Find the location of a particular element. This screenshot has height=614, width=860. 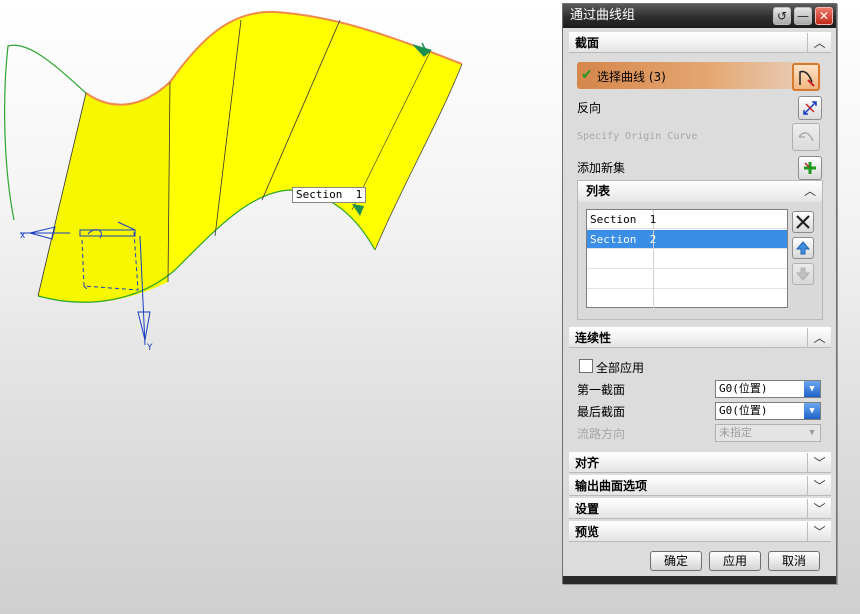

last-section-select: G0(位置) ▼ is located at coordinates (768, 411).